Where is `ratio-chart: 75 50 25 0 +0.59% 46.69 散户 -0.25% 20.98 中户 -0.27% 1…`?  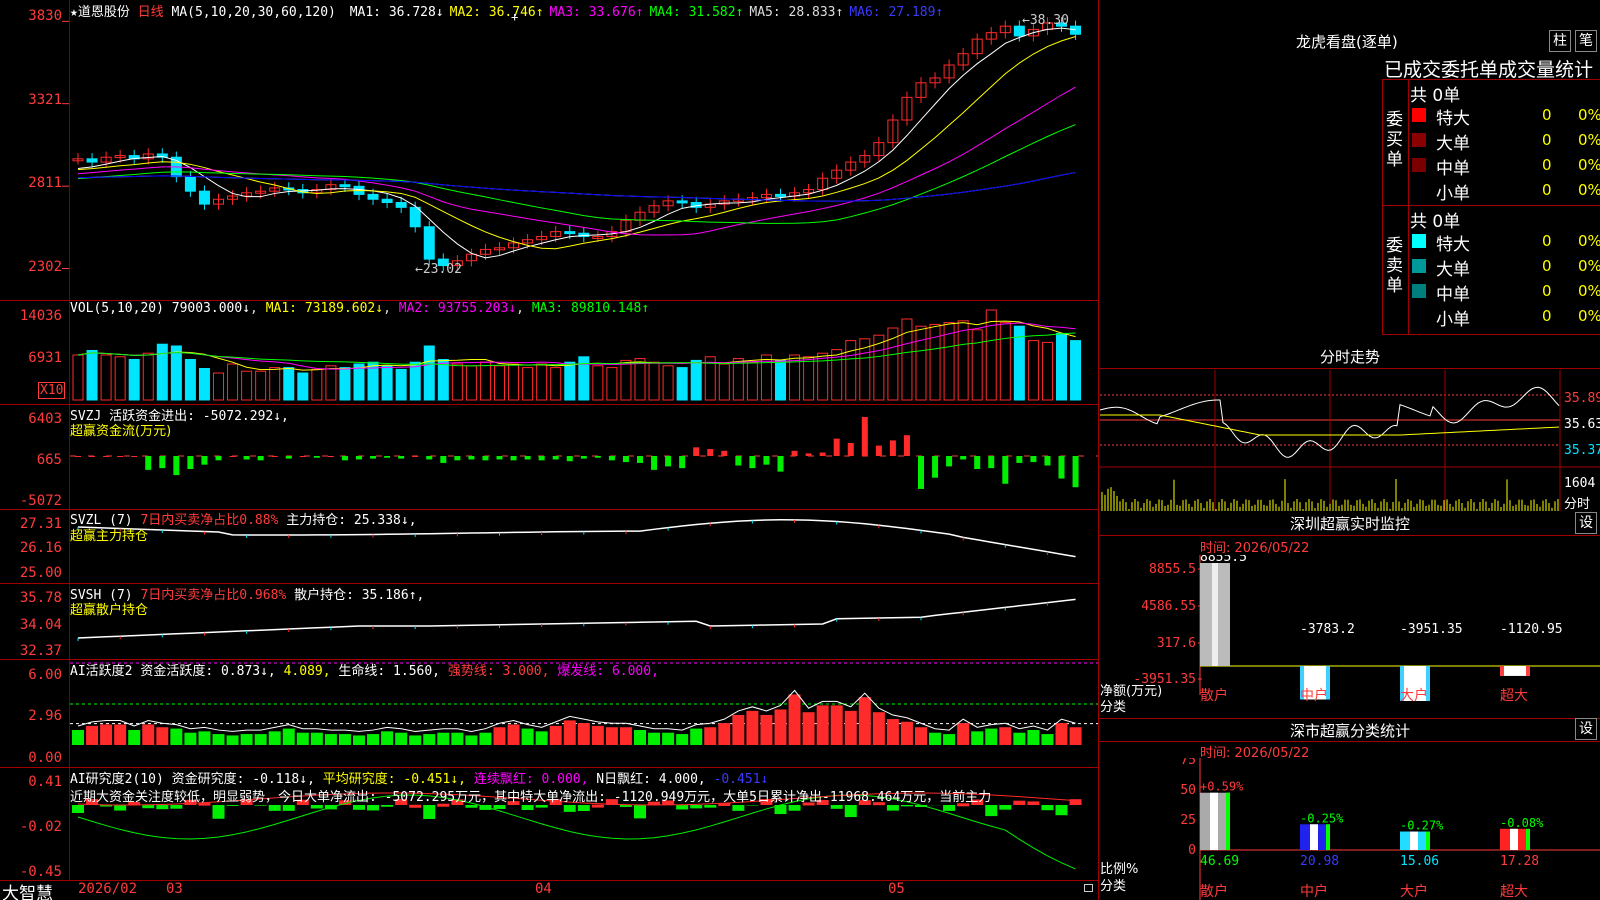 ratio-chart: 75 50 25 0 +0.59% 46.69 散户 -0.25% 20.98 中户 -0.27% 1… is located at coordinates (1350, 829).